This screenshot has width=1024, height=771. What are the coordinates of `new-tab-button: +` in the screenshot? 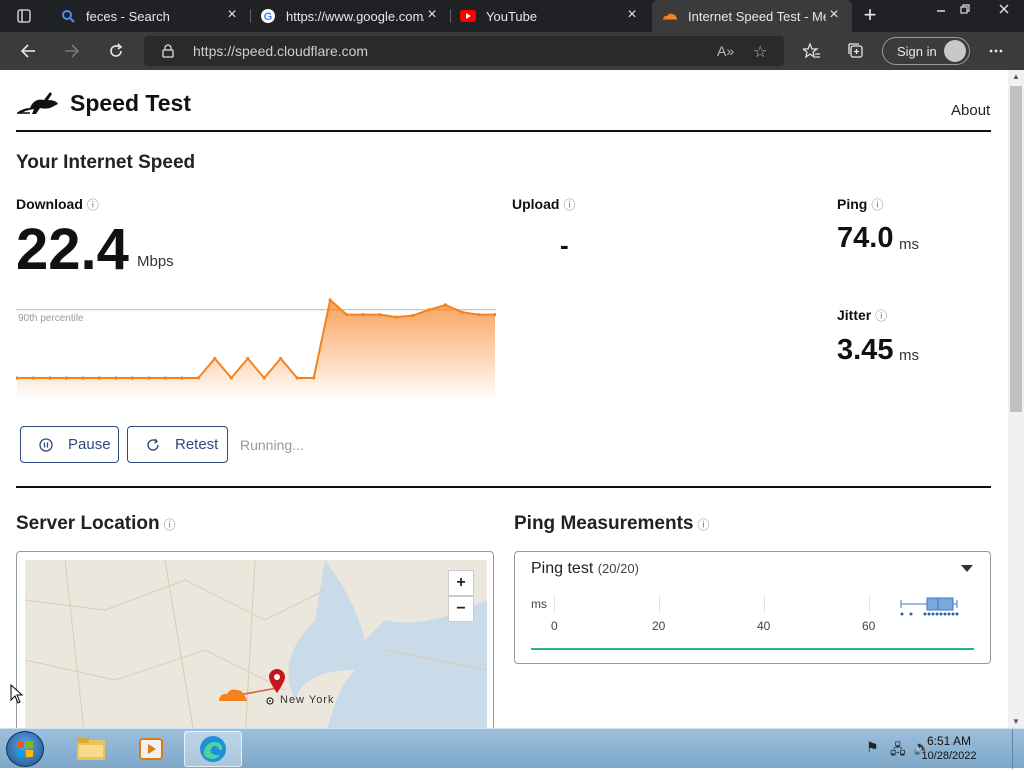 It's located at (870, 16).